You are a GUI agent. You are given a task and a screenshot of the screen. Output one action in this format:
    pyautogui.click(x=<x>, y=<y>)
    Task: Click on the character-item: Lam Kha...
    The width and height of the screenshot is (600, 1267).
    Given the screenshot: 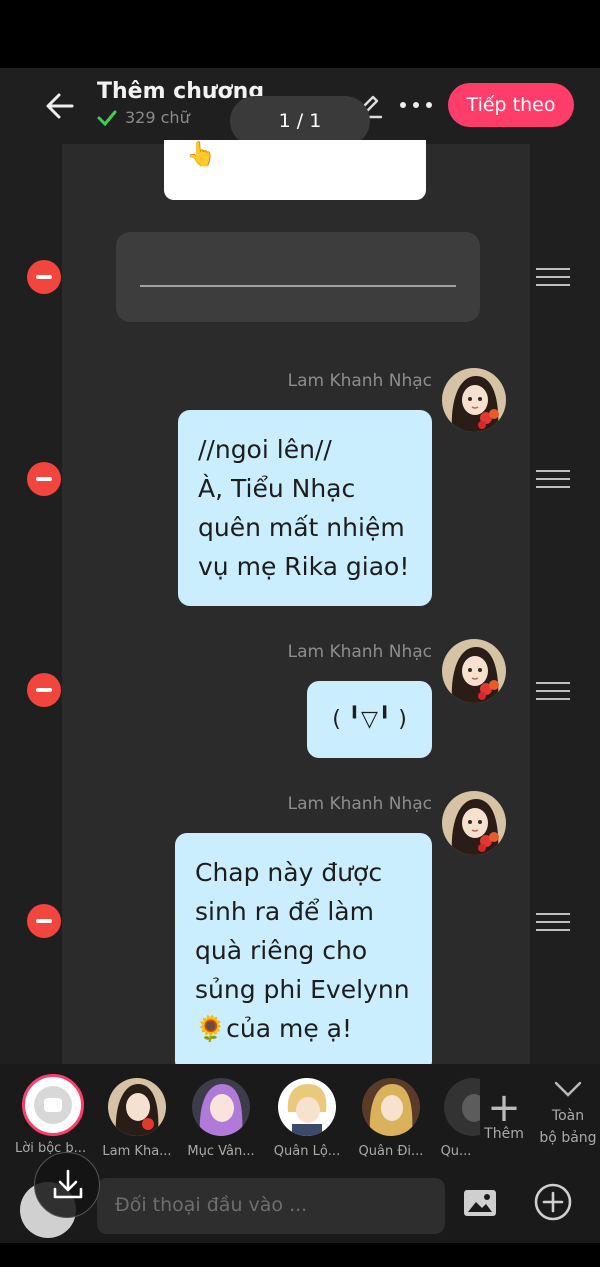 What is the action you would take?
    pyautogui.click(x=137, y=1118)
    